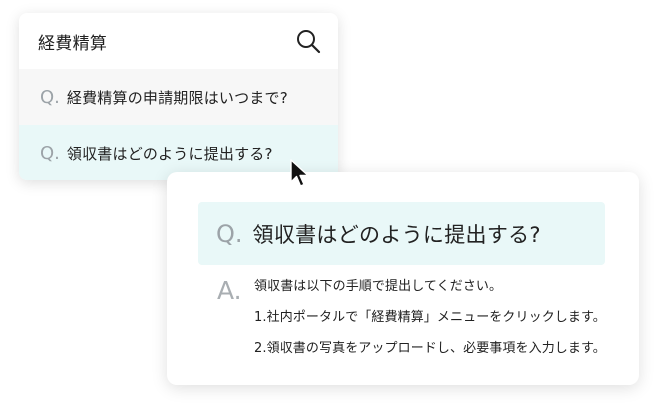 The image size is (657, 409). I want to click on question-title: 領収書はどのように提出する?, so click(396, 234).